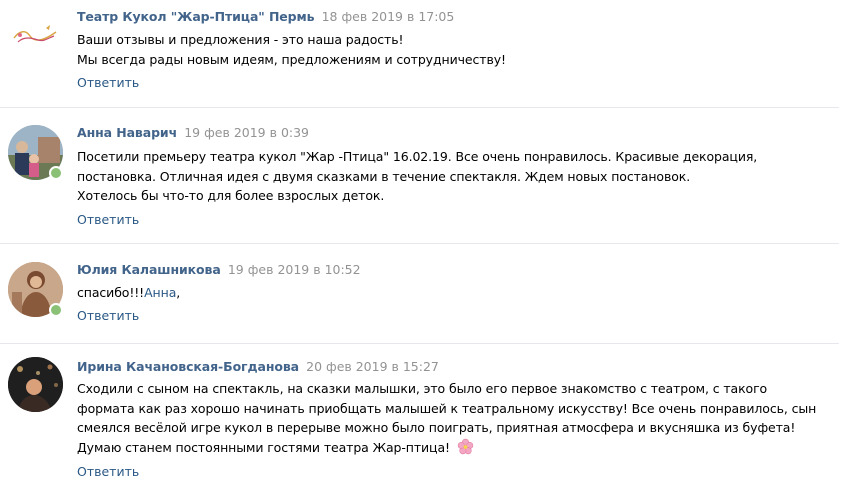 Image resolution: width=849 pixels, height=495 pixels. Describe the element at coordinates (111, 292) in the screenshot. I see `comment-text-prefix: спасибо!!!` at that location.